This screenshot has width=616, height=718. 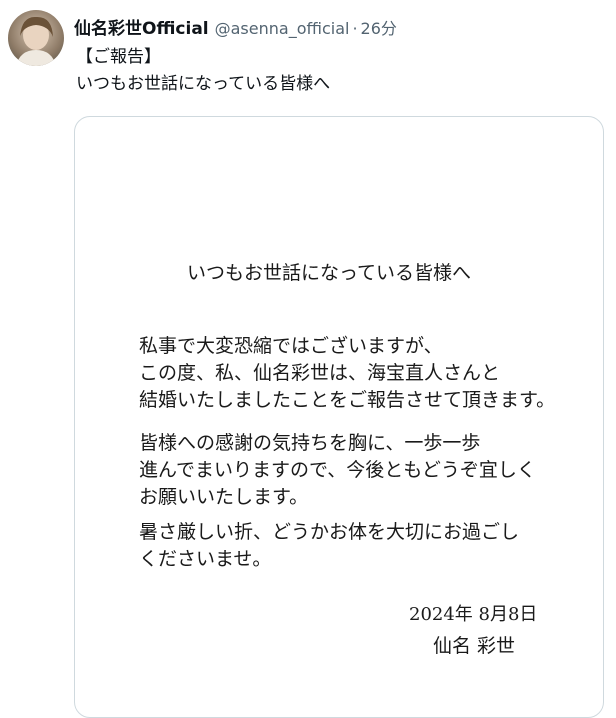 I want to click on letter-line: お願いいたします。, so click(x=223, y=497).